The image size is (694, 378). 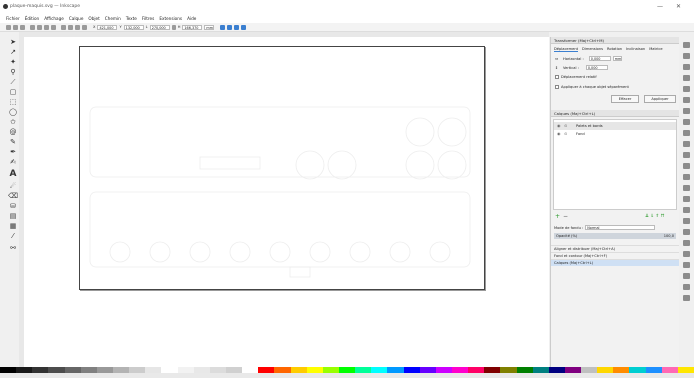 I want to click on transform-unit-select: mm, so click(x=617, y=58).